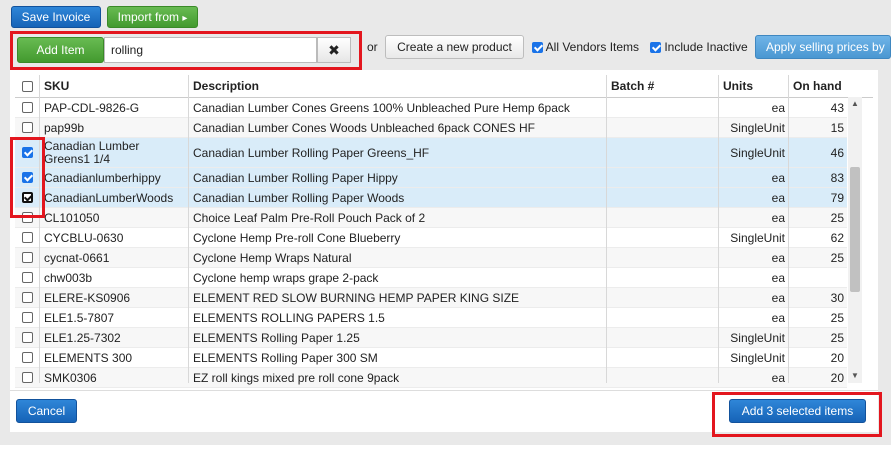  Describe the element at coordinates (114, 357) in the screenshot. I see `sku-cell: ELEMENTS 300` at that location.